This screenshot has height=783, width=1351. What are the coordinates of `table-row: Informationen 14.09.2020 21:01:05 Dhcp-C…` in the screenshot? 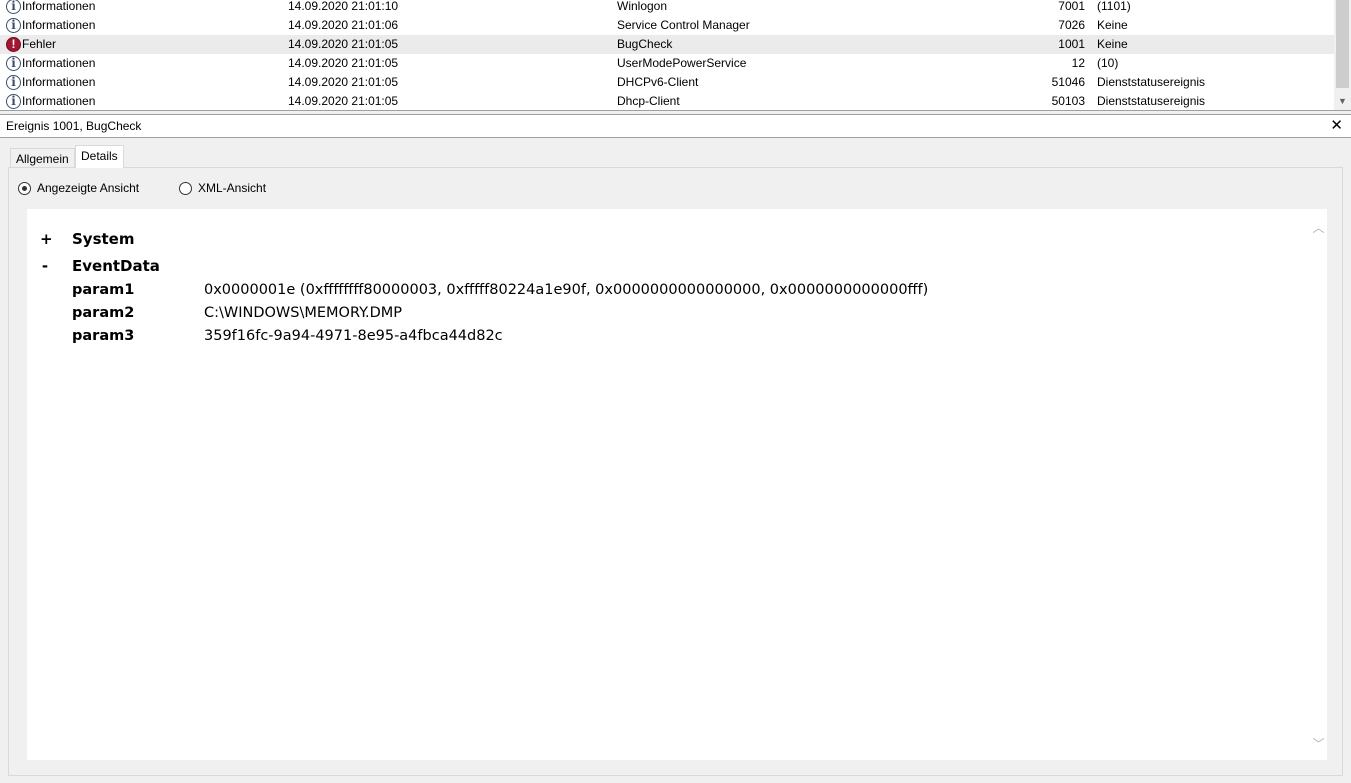 It's located at (667, 101).